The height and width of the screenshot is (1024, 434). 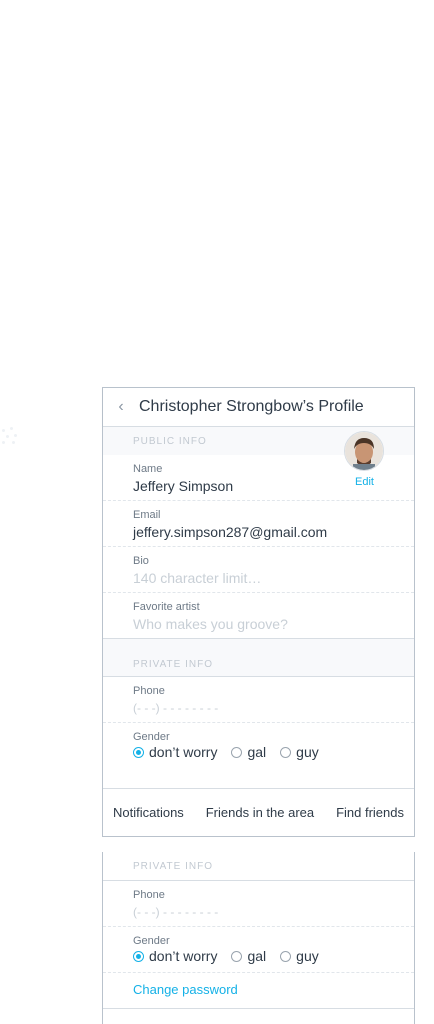 I want to click on gender-option-gal: gal, so click(x=248, y=752).